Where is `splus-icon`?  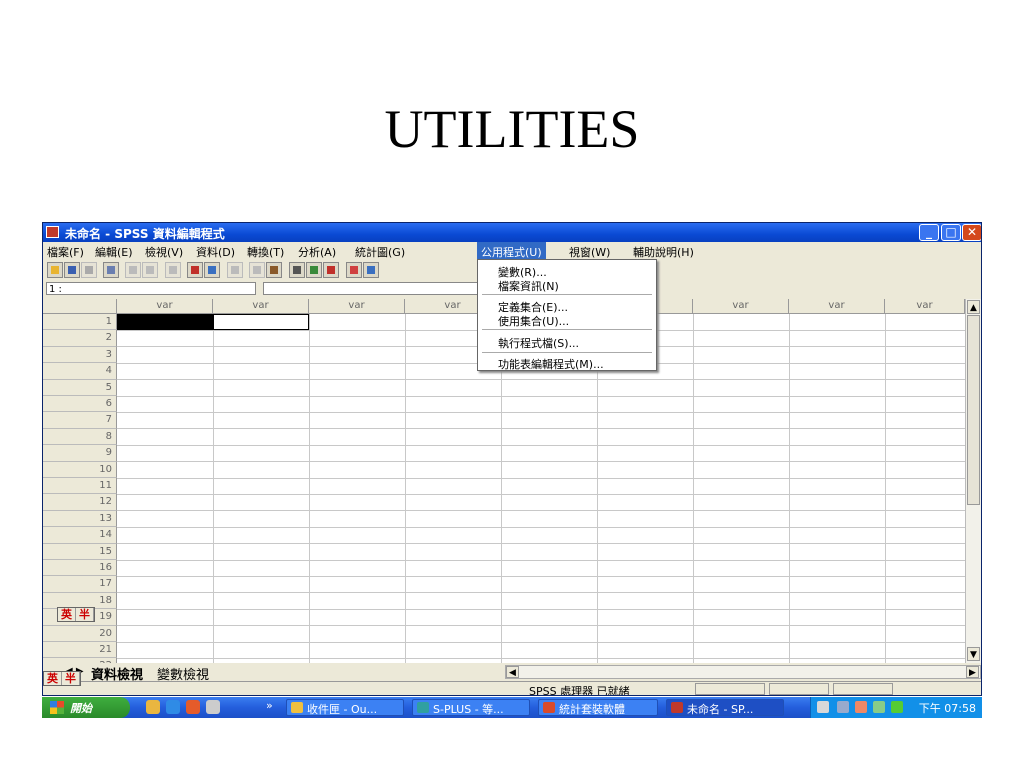
splus-icon is located at coordinates (423, 707).